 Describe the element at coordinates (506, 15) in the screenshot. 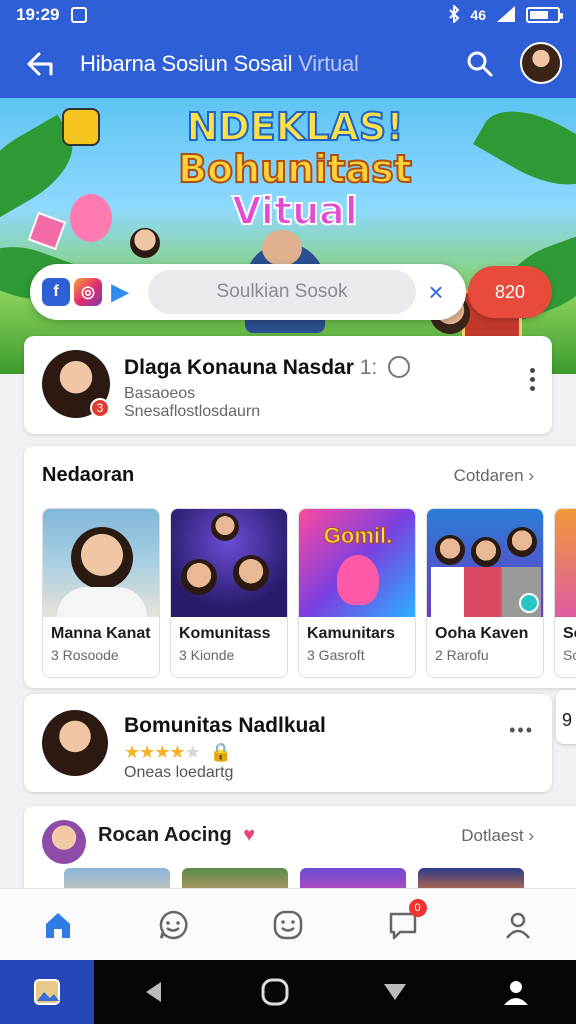

I see `signal-icon` at that location.